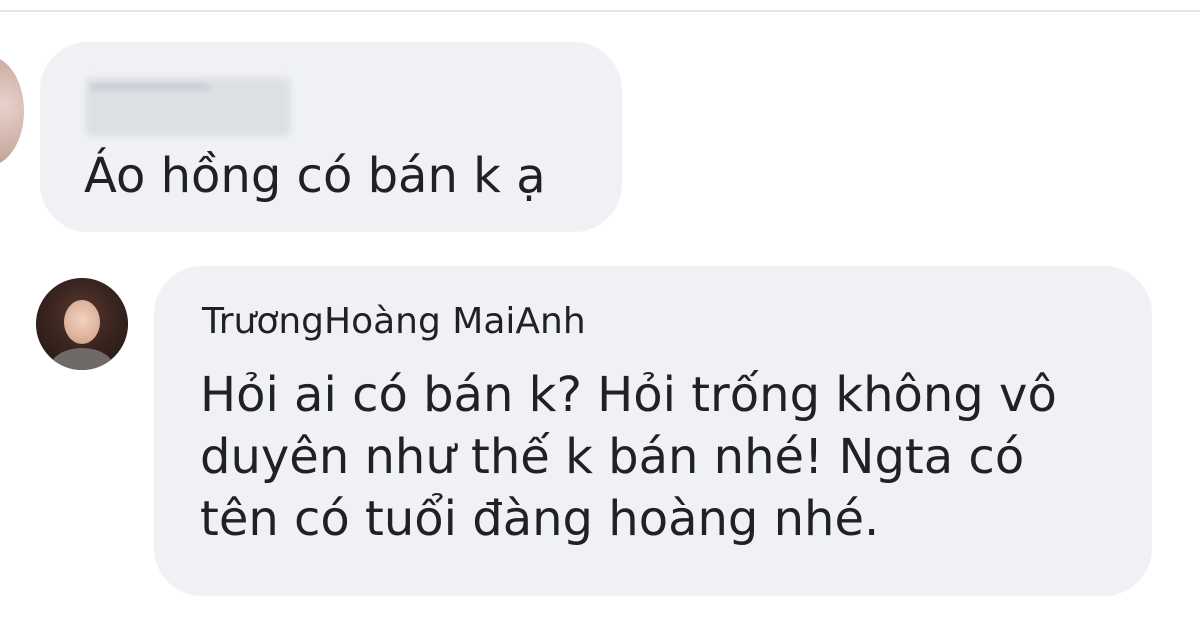 Image resolution: width=1200 pixels, height=618 pixels. Describe the element at coordinates (600, 11) in the screenshot. I see `top-divider` at that location.